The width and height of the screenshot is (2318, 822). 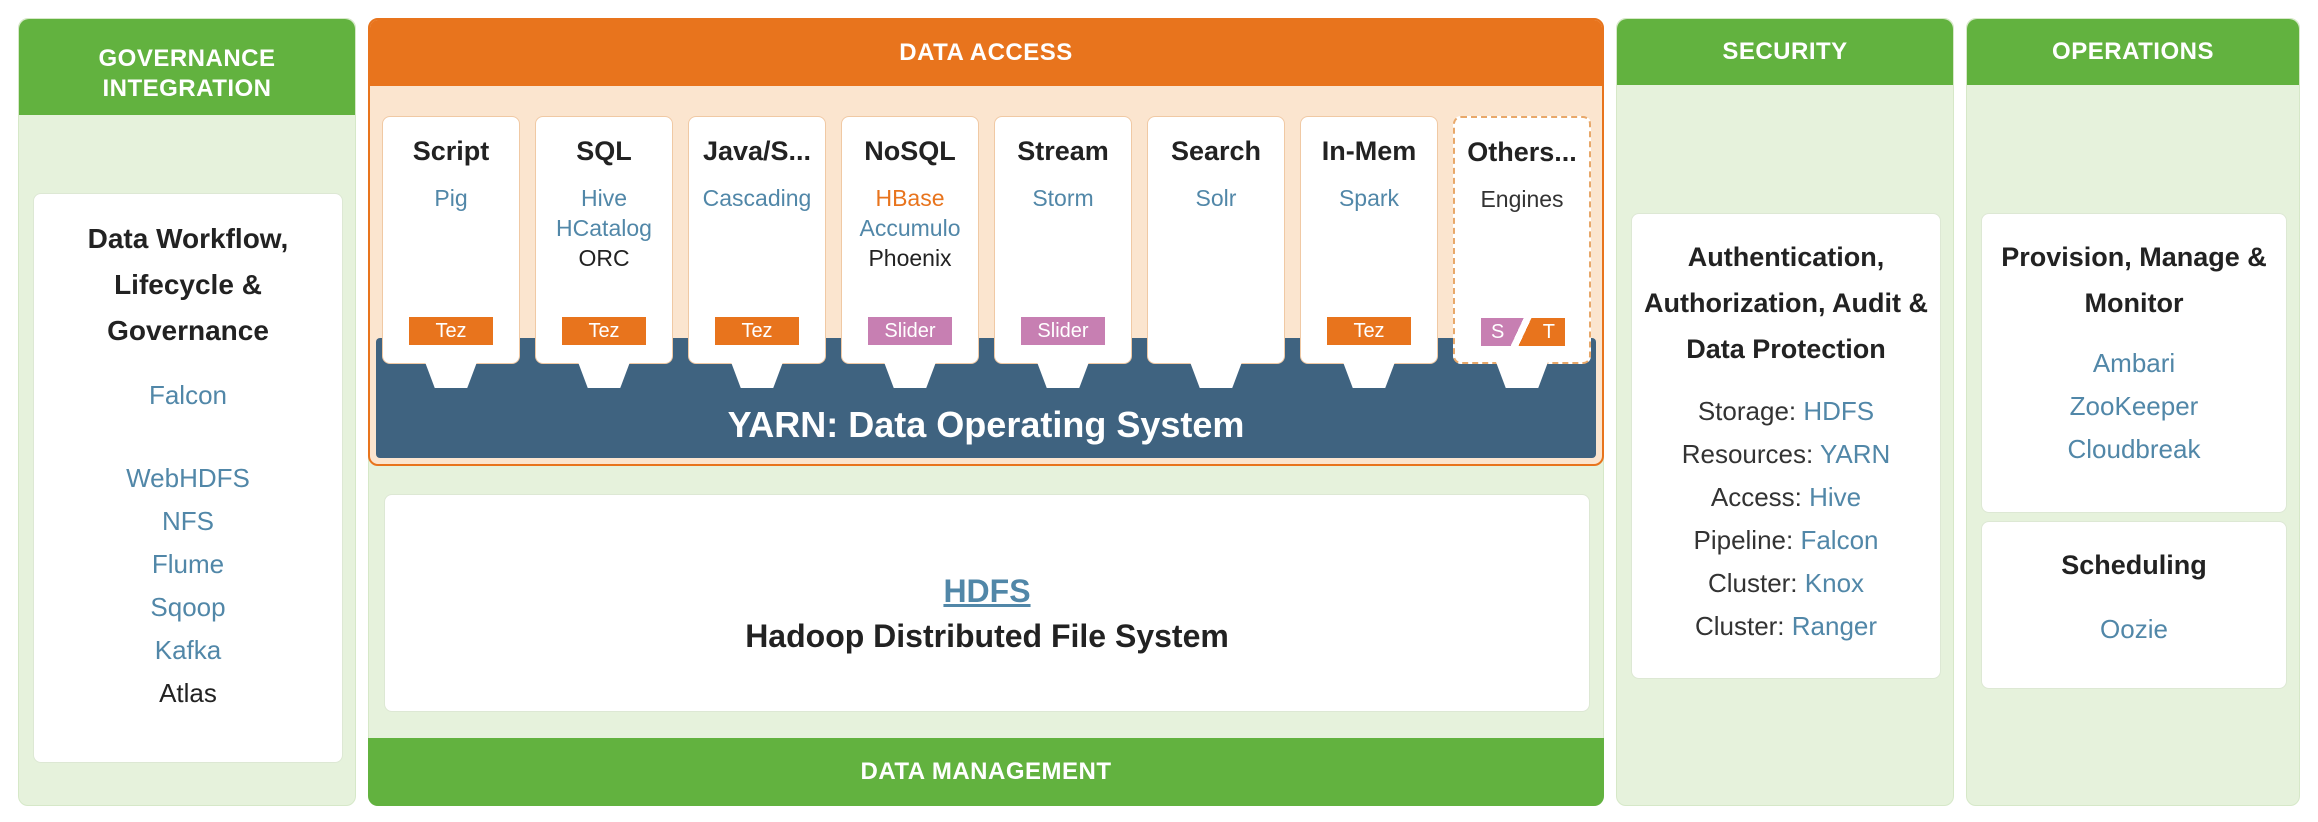 What do you see at coordinates (1369, 198) in the screenshot?
I see `engine-sub: Spark` at bounding box center [1369, 198].